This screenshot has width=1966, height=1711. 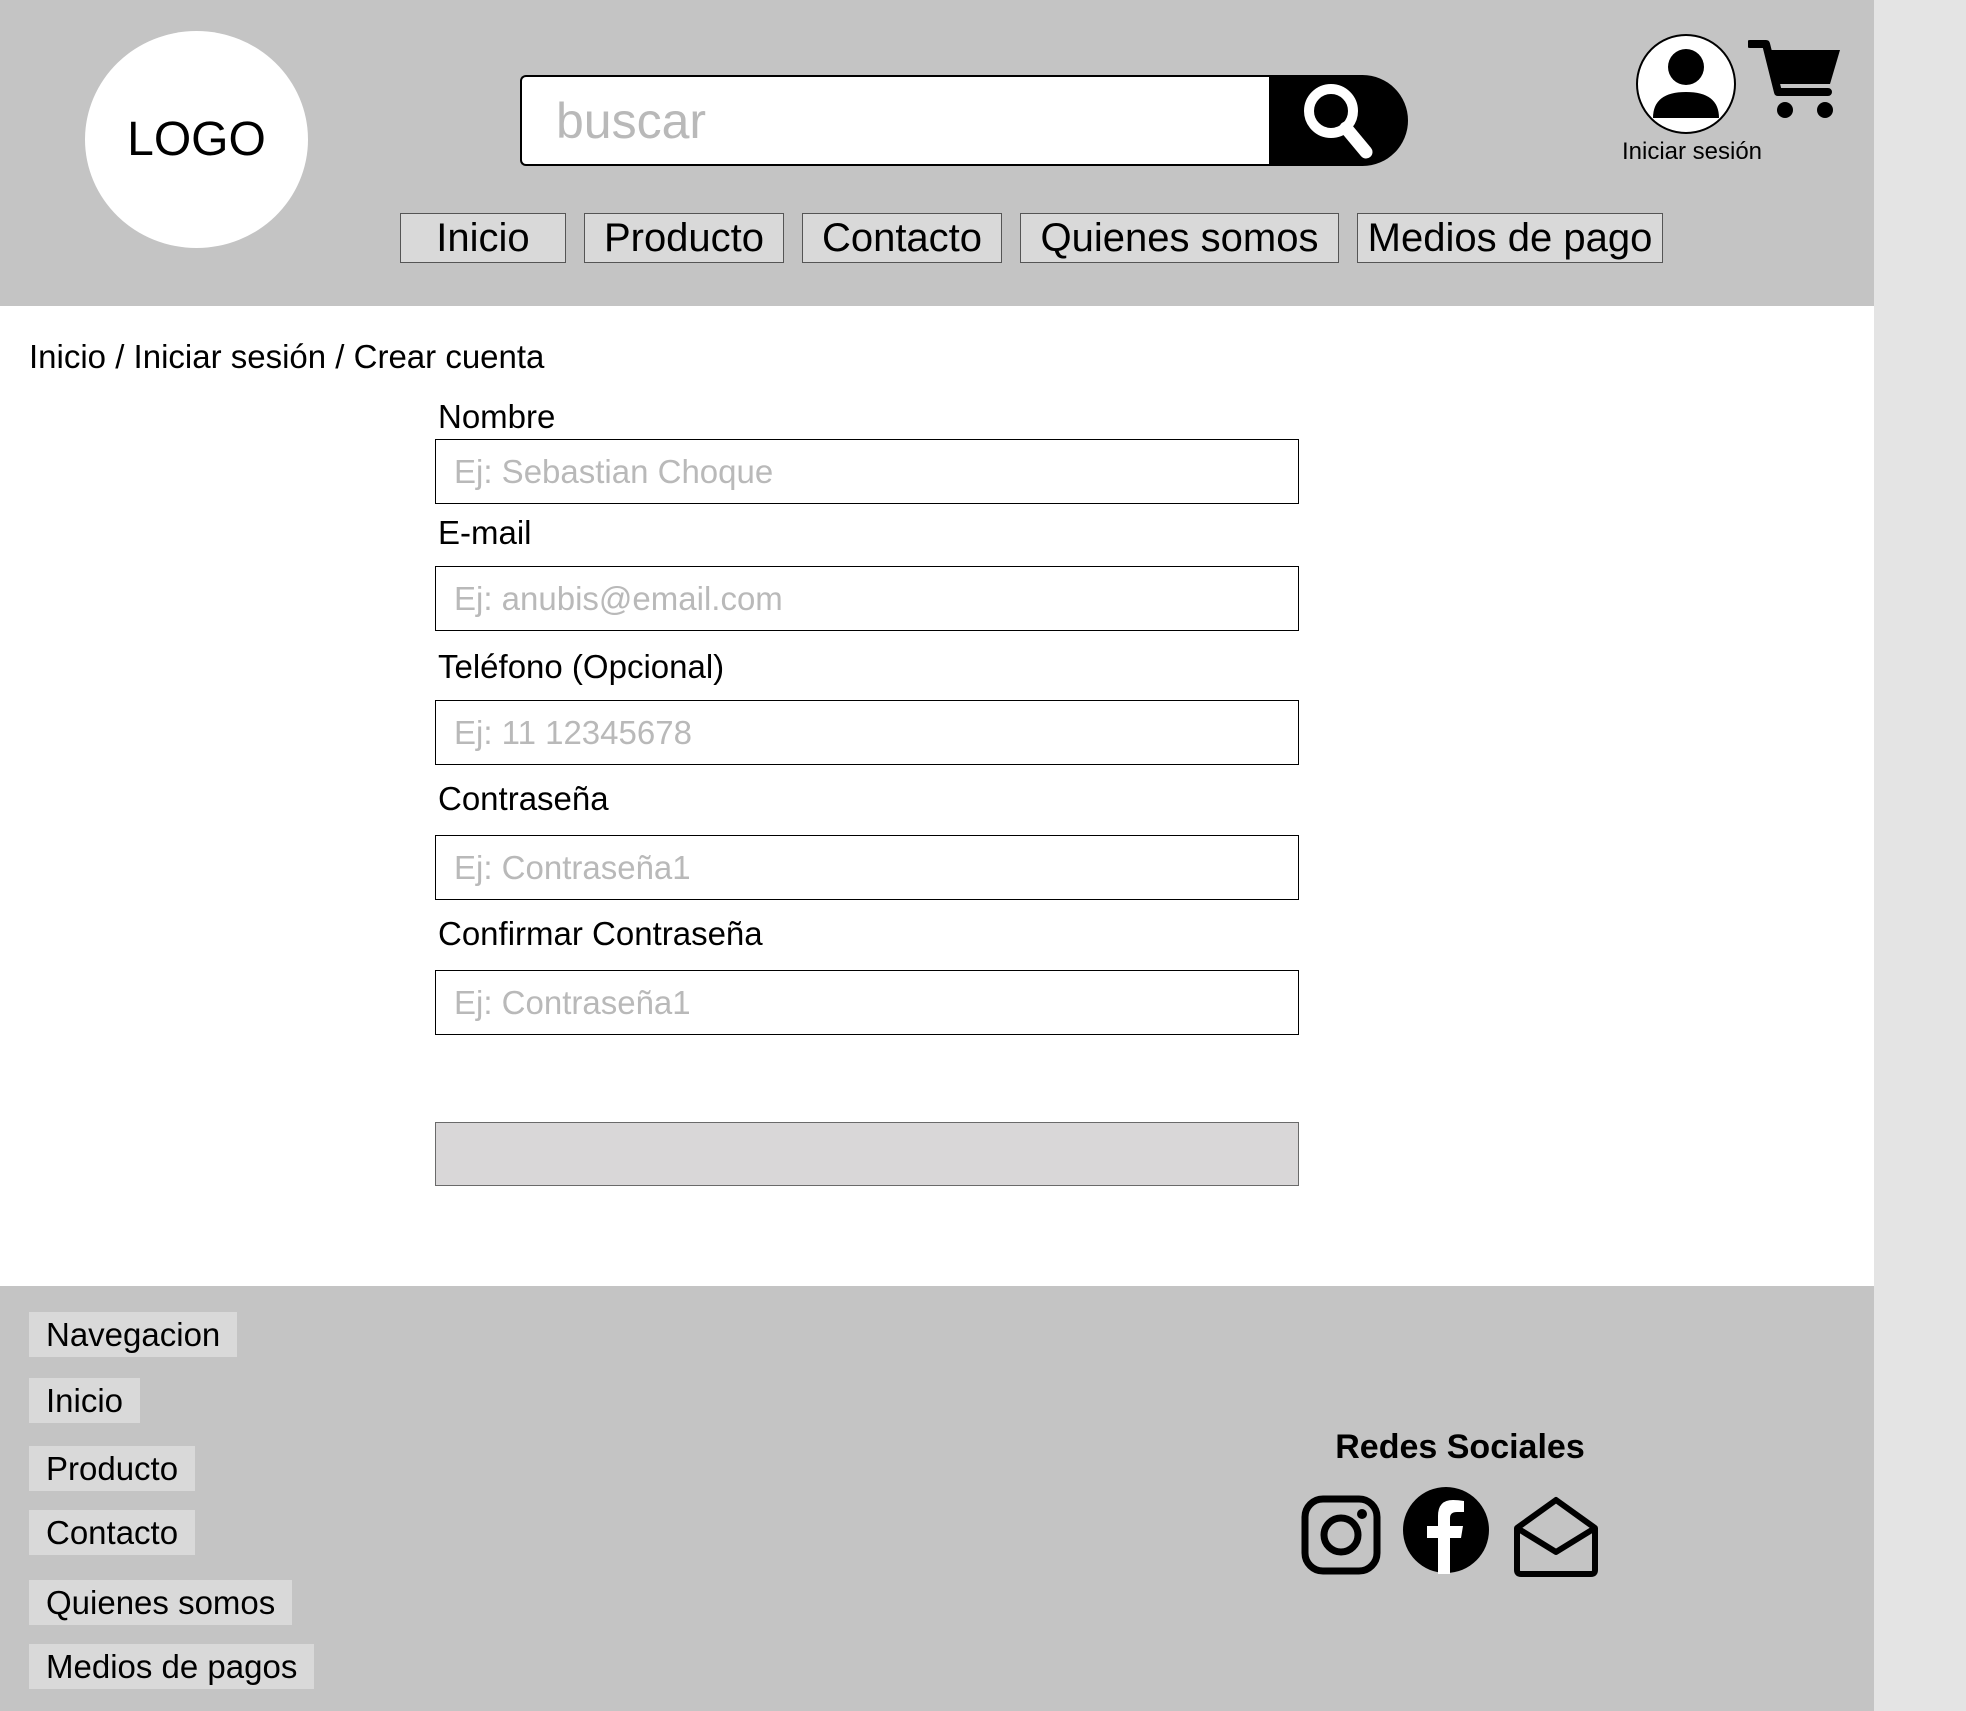 What do you see at coordinates (133, 1334) in the screenshot?
I see `footer-nav-title: Navegacion` at bounding box center [133, 1334].